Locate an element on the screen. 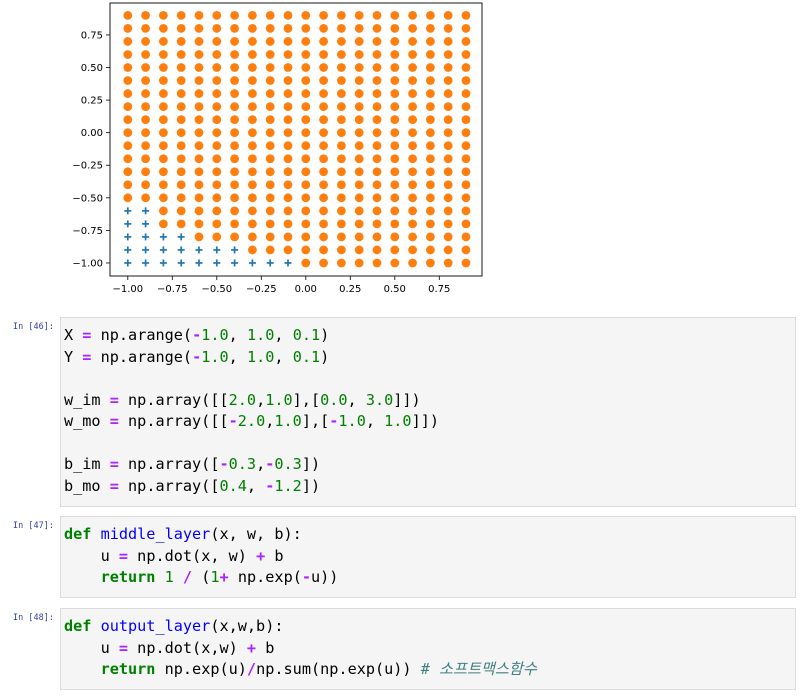 Image resolution: width=805 pixels, height=696 pixels. cell-prompt: In [46]: is located at coordinates (33, 327).